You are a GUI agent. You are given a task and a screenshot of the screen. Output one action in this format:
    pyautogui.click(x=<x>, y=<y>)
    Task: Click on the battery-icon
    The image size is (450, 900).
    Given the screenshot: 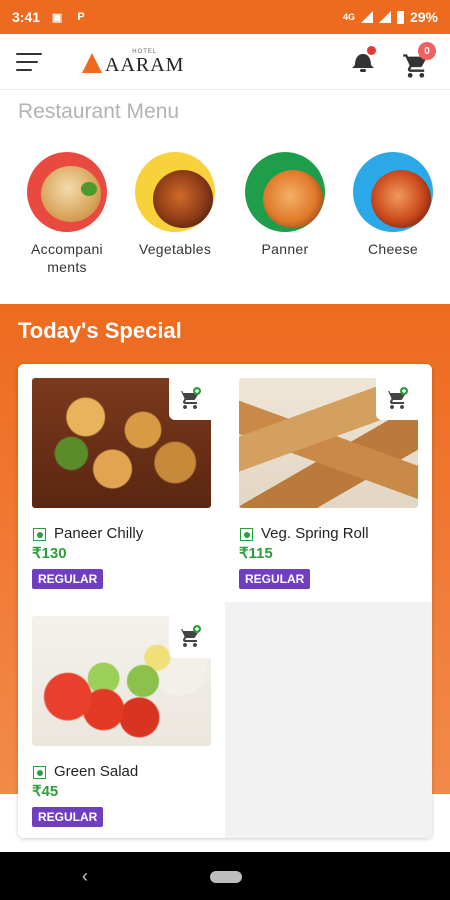 What is the action you would take?
    pyautogui.click(x=400, y=17)
    